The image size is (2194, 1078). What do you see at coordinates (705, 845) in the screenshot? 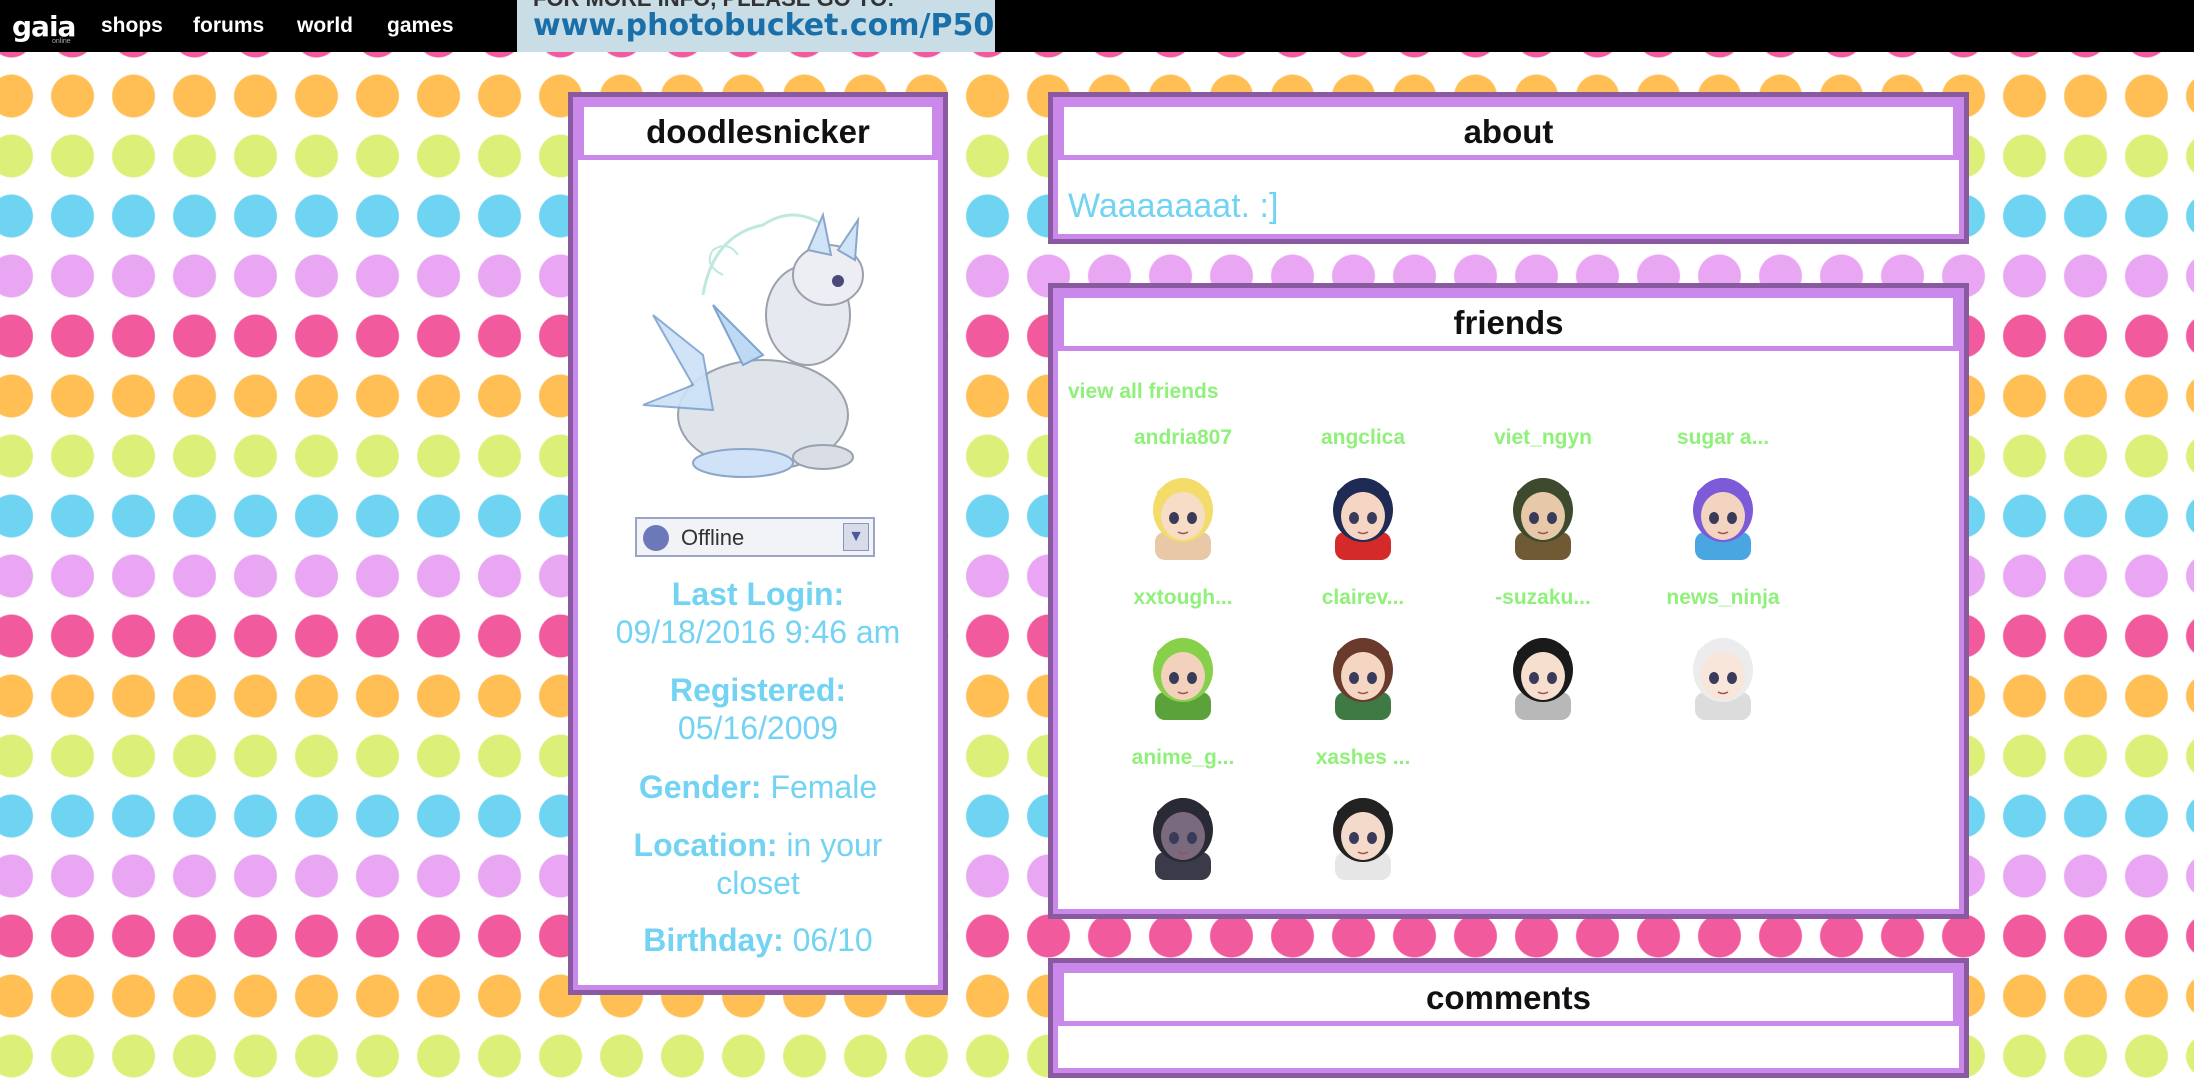
I see `location-label: Location:` at bounding box center [705, 845].